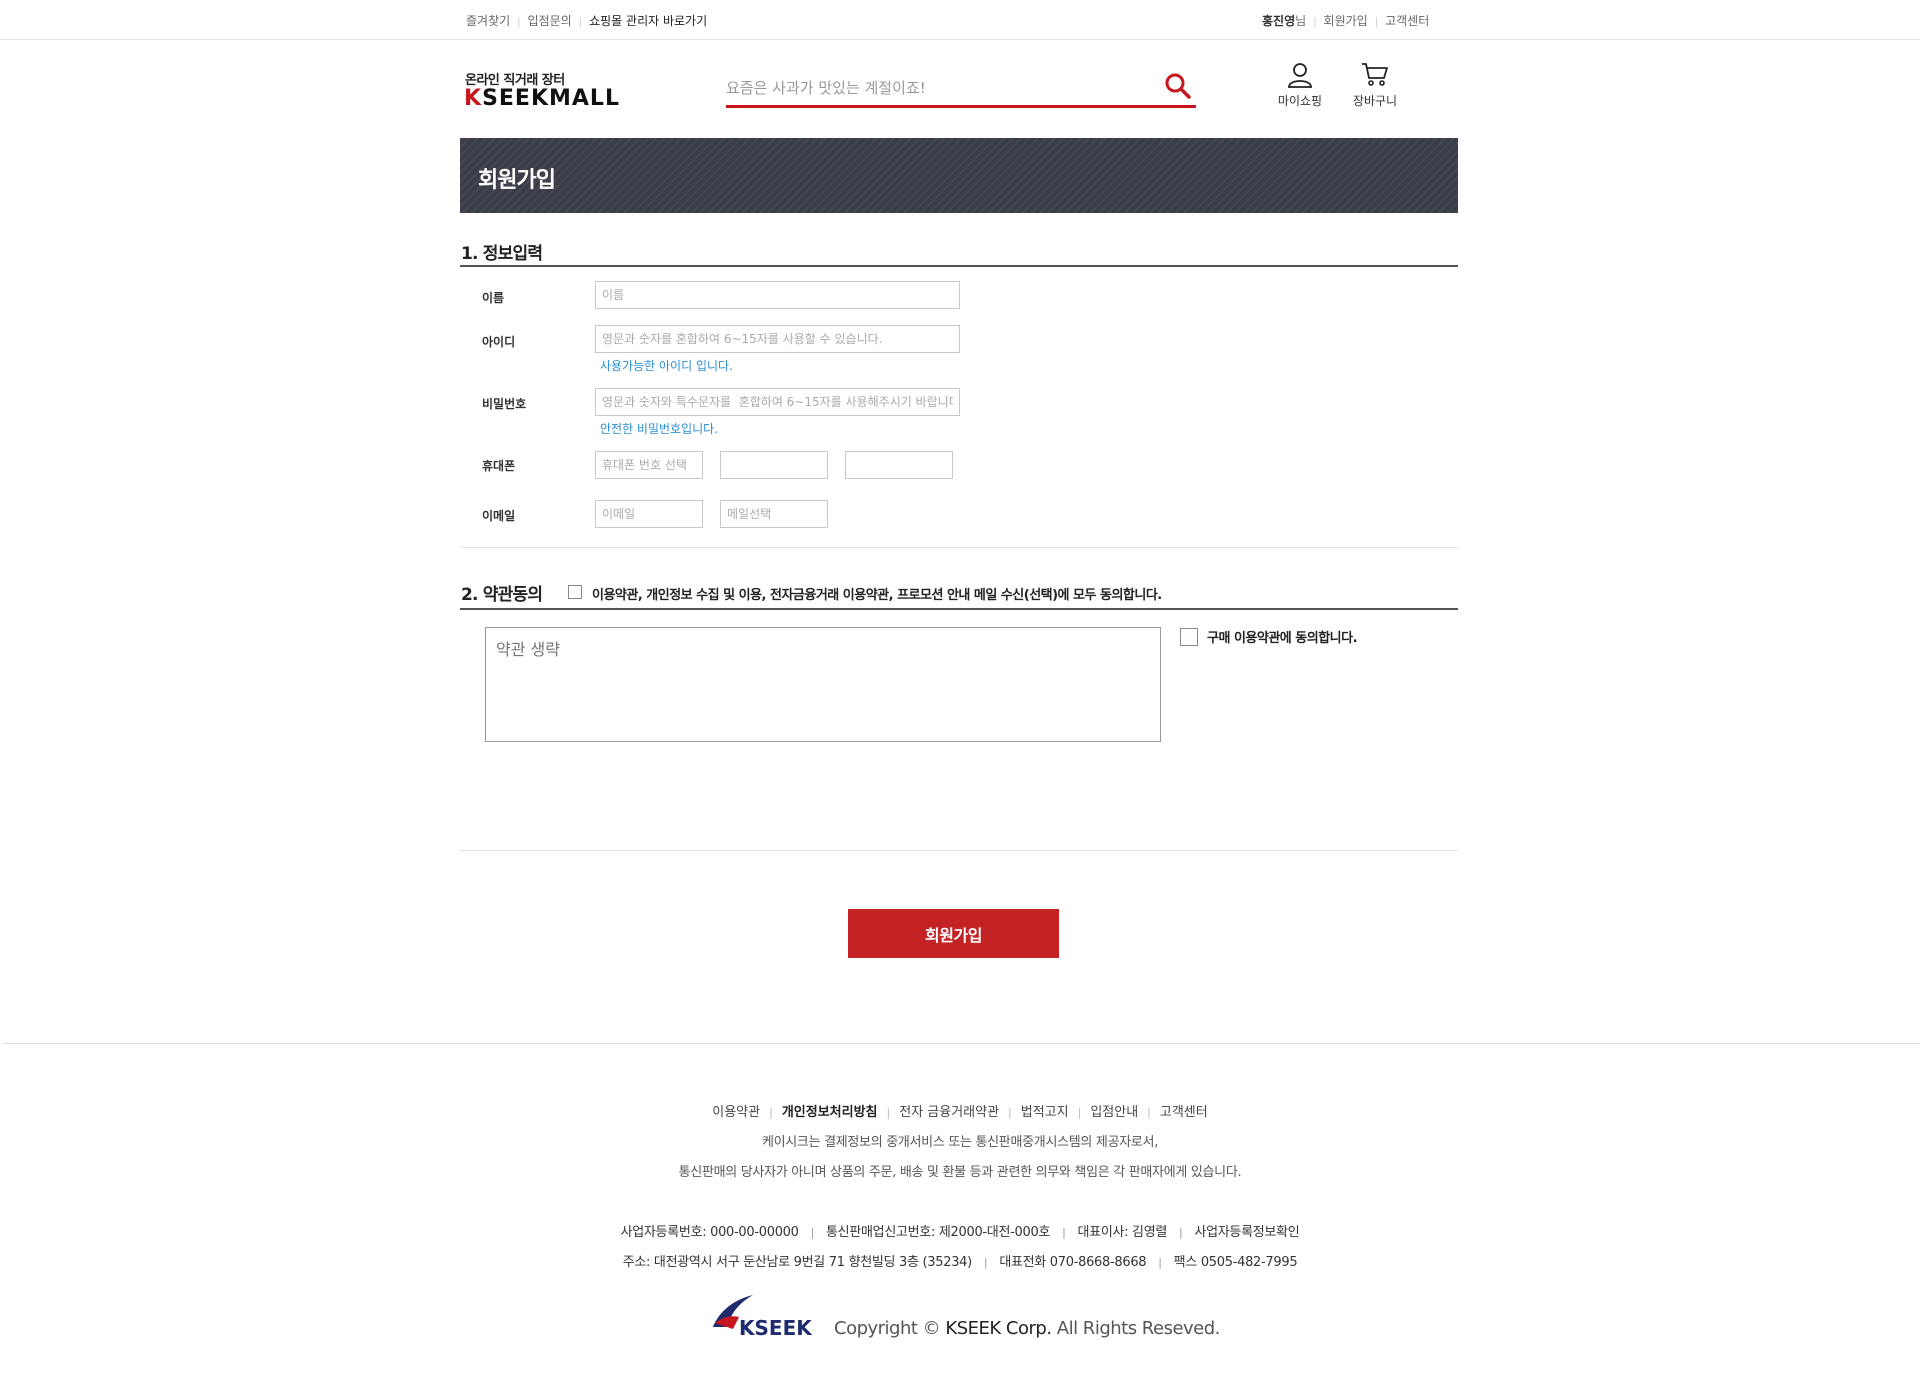  I want to click on footer-legal-link: 법적고지, so click(1045, 1112).